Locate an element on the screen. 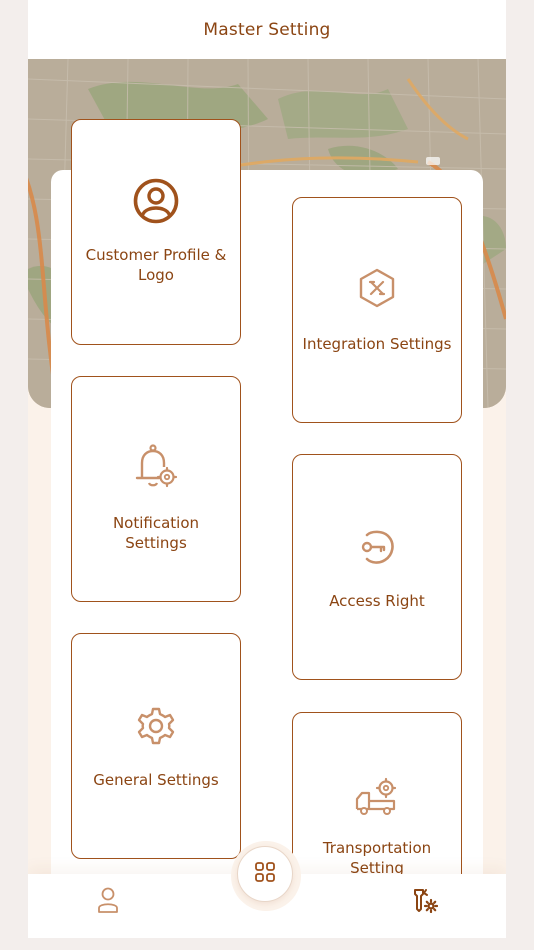  hexagon-integration-icon is located at coordinates (377, 288).